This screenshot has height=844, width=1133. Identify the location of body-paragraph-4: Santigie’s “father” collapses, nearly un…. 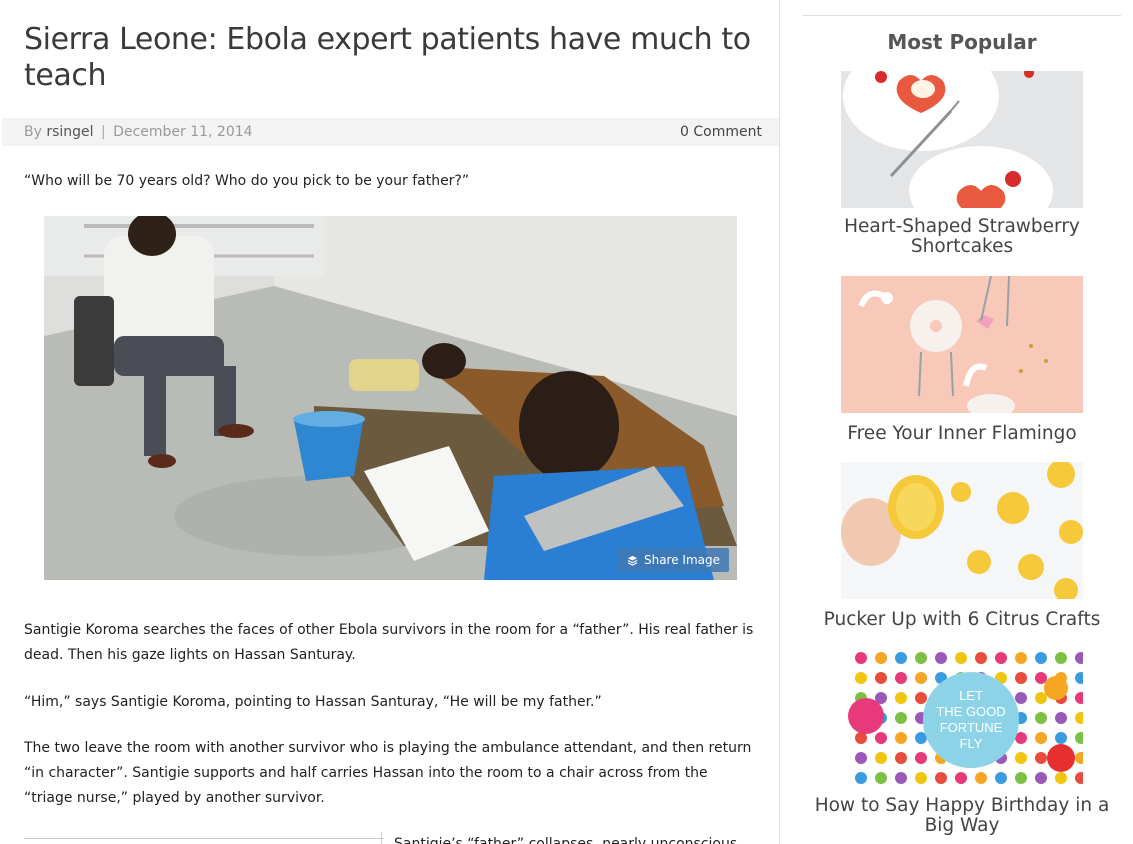
(566, 840).